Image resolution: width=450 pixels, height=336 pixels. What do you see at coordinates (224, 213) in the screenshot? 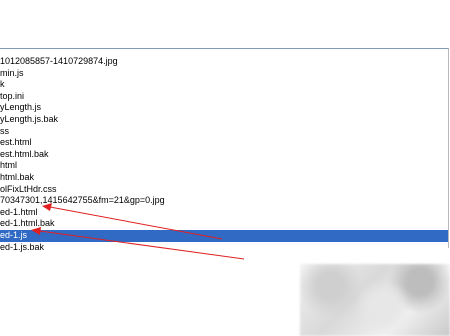
I see `file-list-item-target-html: ed-1.html` at bounding box center [224, 213].